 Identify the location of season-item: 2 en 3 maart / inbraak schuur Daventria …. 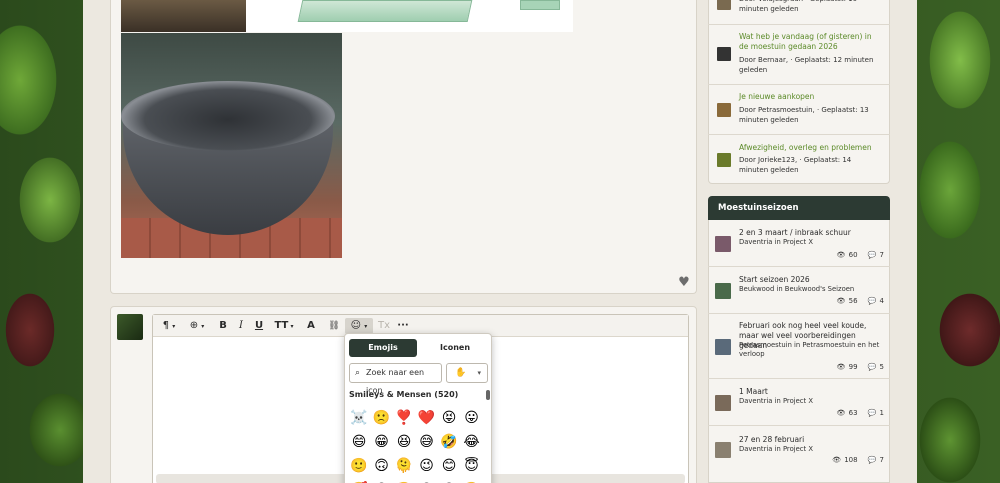
(799, 243).